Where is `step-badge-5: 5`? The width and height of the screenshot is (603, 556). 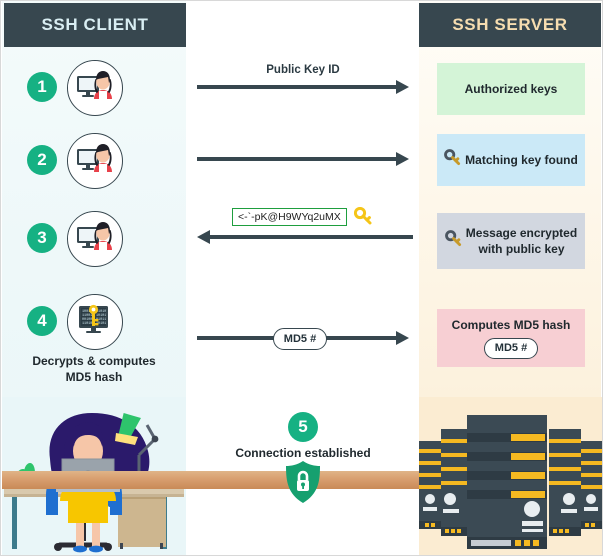 step-badge-5: 5 is located at coordinates (303, 427).